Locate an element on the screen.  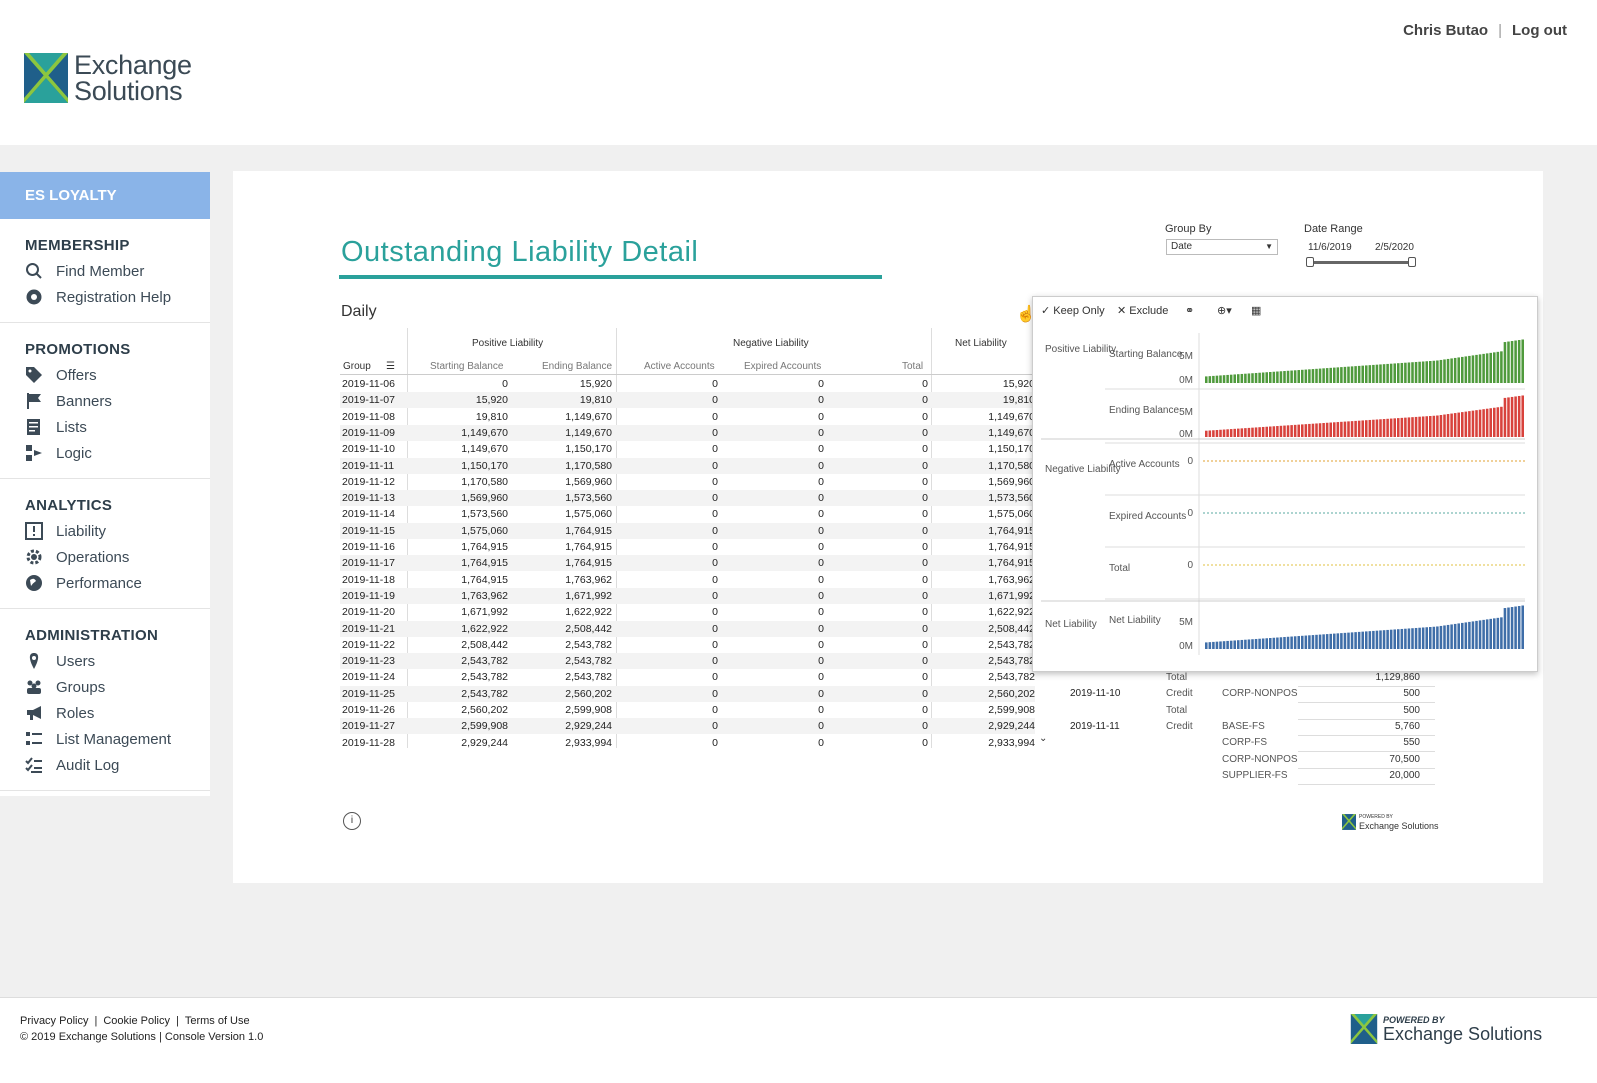
cell-value: 1,150,170 is located at coordinates (484, 465).